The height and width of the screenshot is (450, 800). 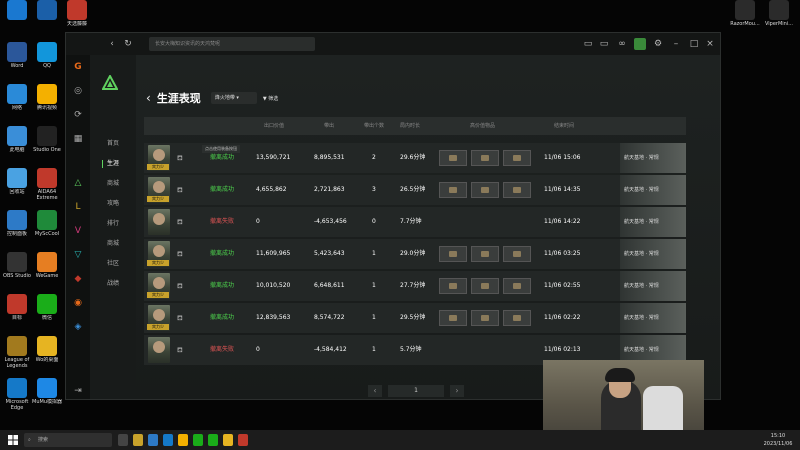 I want to click on nav-item-home: 首页, so click(x=113, y=144).